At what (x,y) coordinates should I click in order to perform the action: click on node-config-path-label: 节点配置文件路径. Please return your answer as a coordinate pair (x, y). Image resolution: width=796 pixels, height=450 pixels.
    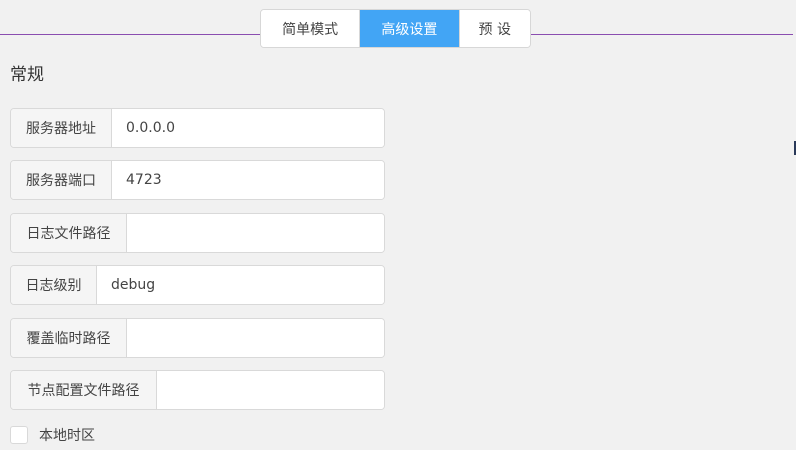
    Looking at the image, I should click on (84, 390).